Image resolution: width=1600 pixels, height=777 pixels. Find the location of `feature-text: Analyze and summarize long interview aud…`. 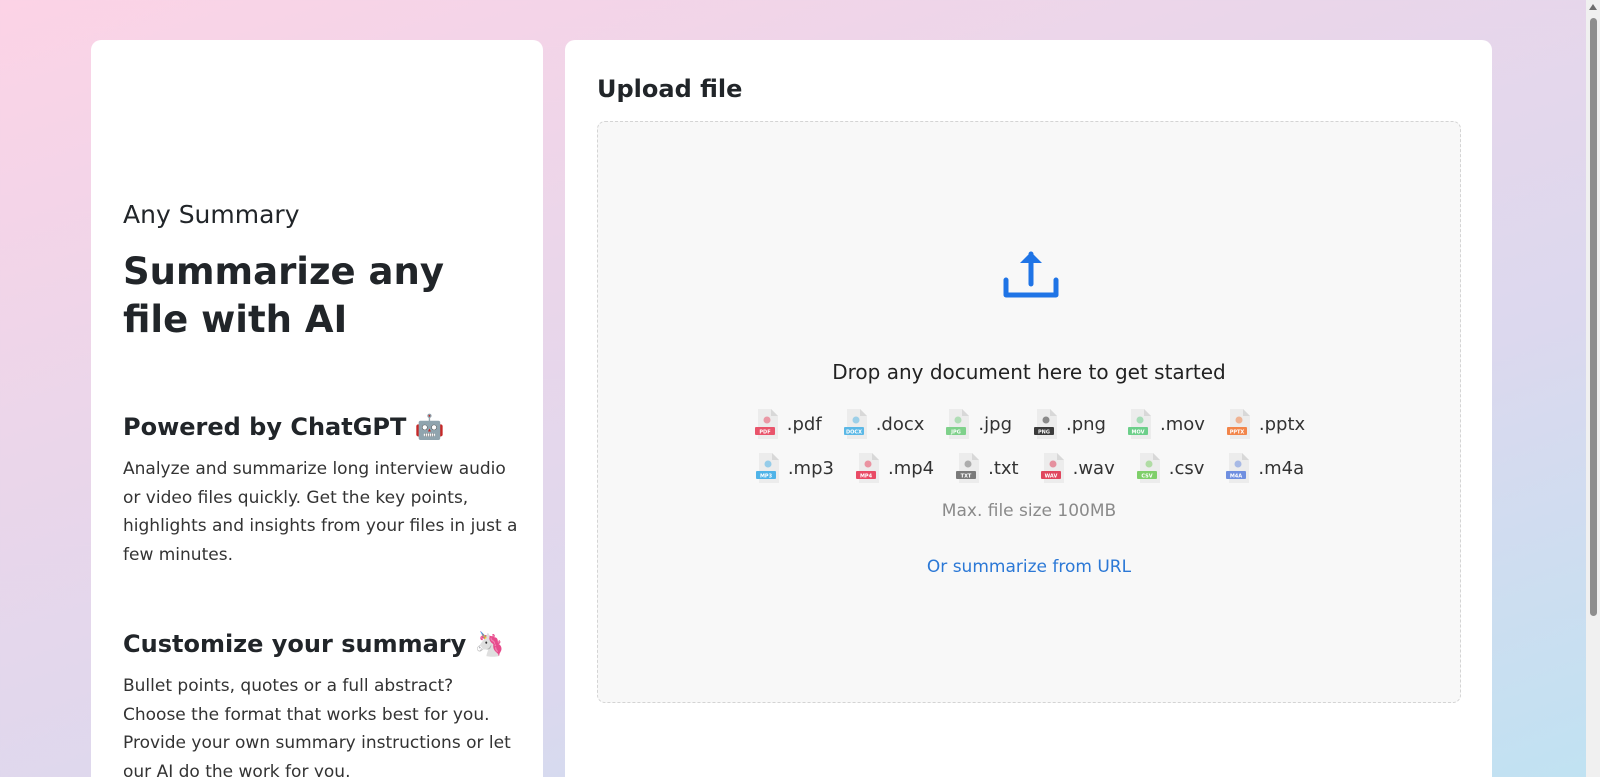

feature-text: Analyze and summarize long interview aud… is located at coordinates (320, 512).